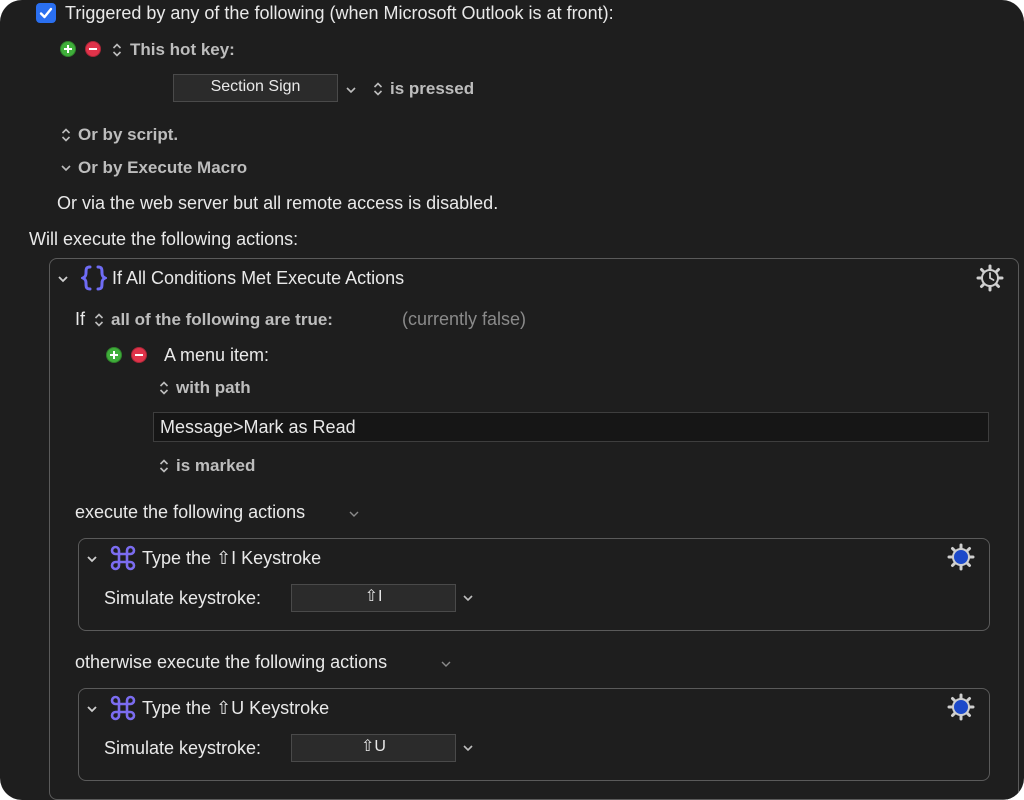  Describe the element at coordinates (216, 465) in the screenshot. I see `is-marked-label: is marked` at that location.